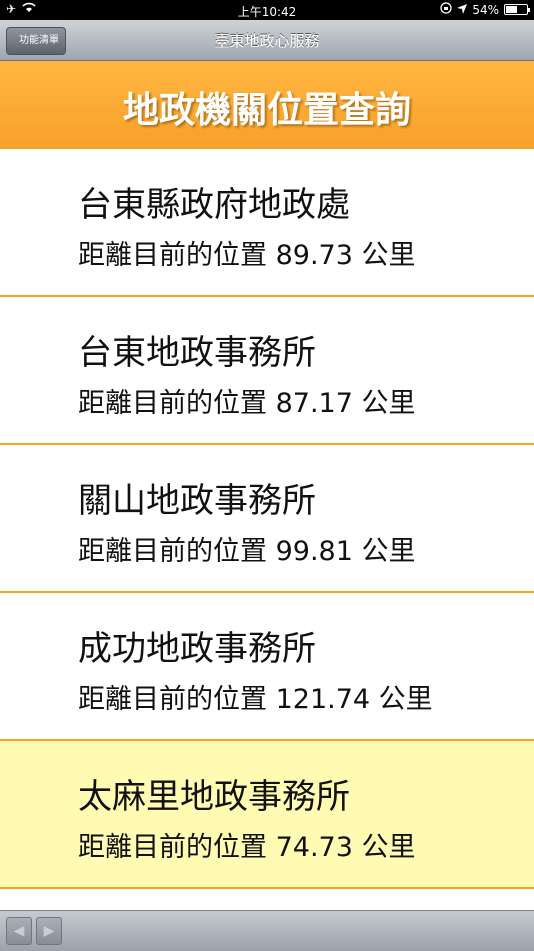  I want to click on location-arrow-icon, so click(462, 10).